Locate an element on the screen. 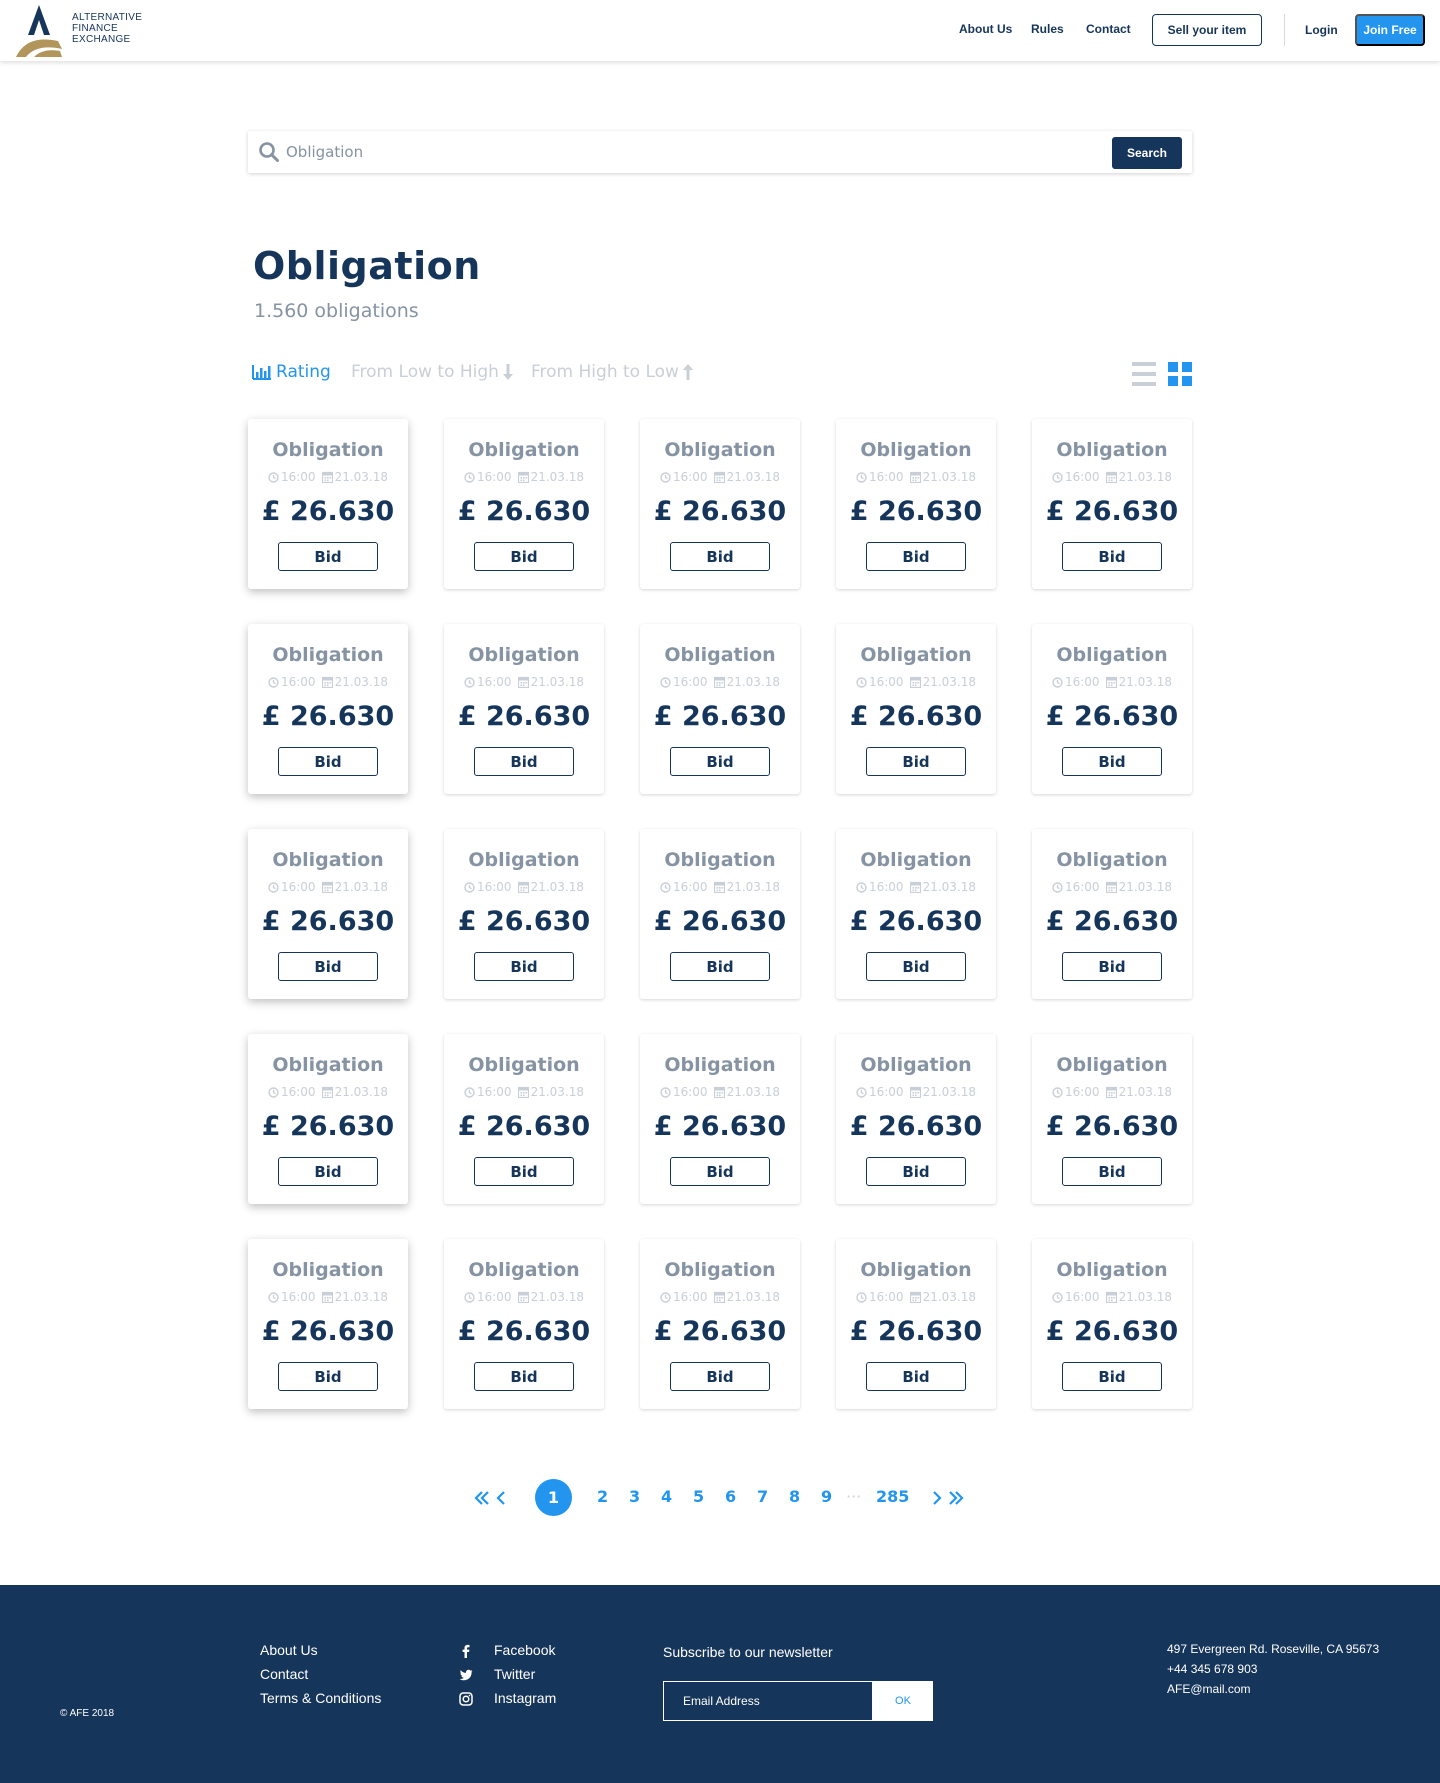  footer-link-terms: Terms & Conditions is located at coordinates (320, 1698).